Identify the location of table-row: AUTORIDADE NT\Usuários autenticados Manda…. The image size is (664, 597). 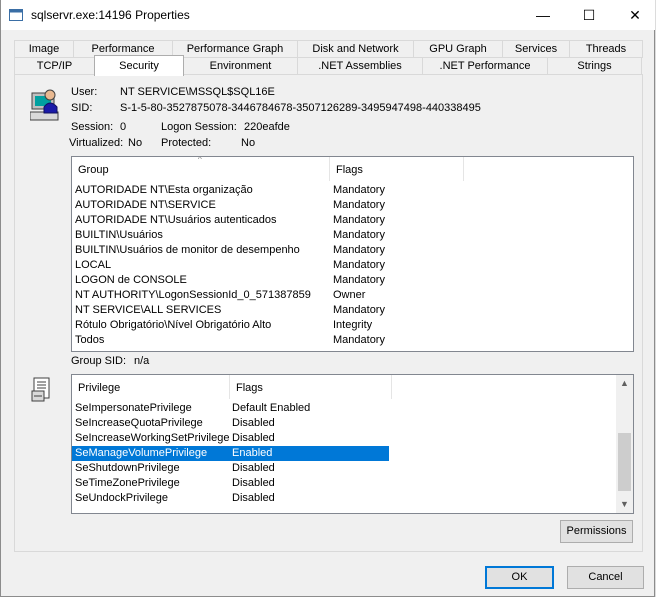
(352, 220).